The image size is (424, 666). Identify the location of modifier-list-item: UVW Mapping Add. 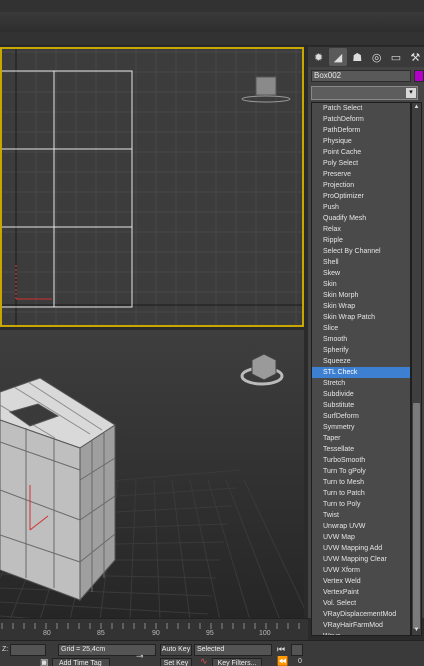
(361, 548).